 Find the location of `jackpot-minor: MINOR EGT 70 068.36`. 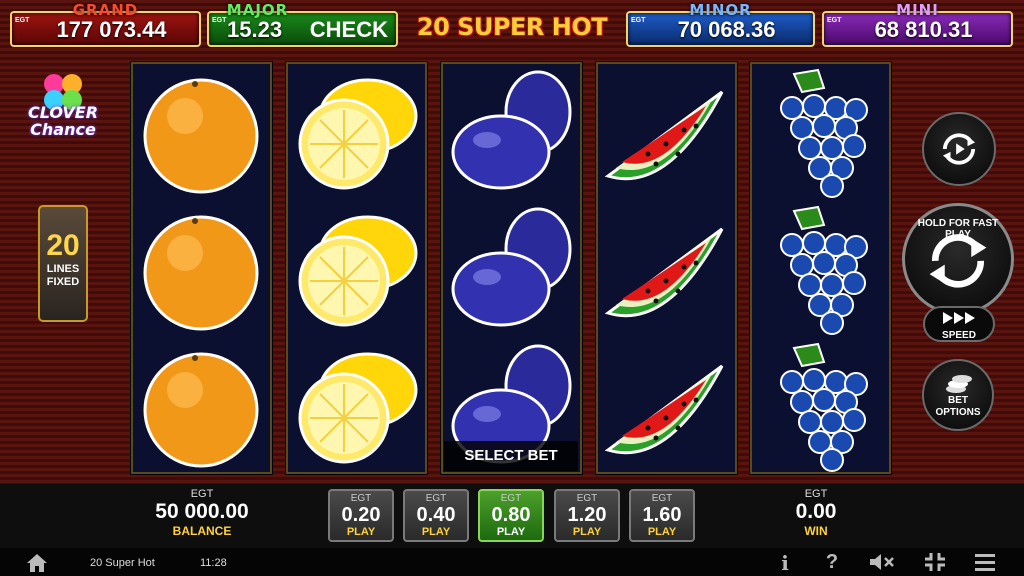

jackpot-minor: MINOR EGT 70 068.36 is located at coordinates (720, 24).